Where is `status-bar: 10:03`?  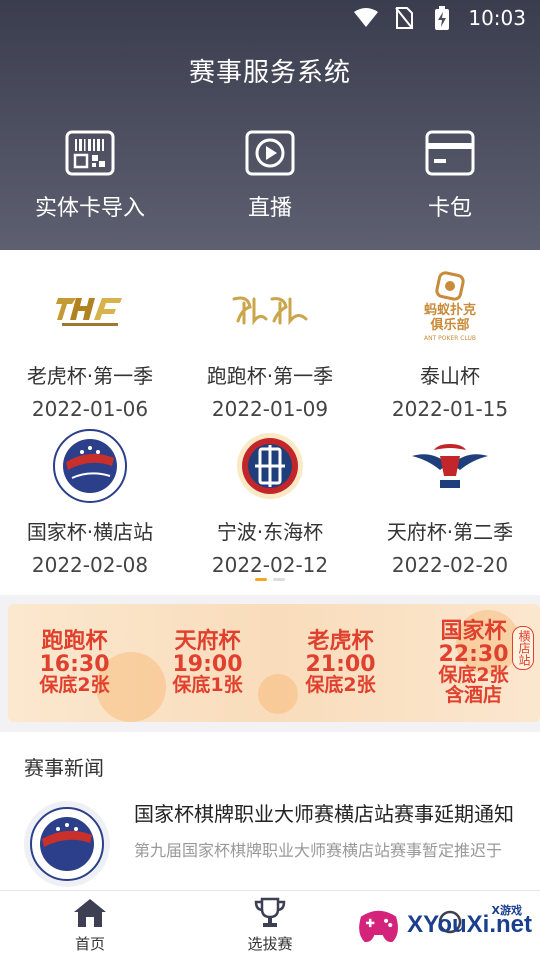 status-bar: 10:03 is located at coordinates (270, 18).